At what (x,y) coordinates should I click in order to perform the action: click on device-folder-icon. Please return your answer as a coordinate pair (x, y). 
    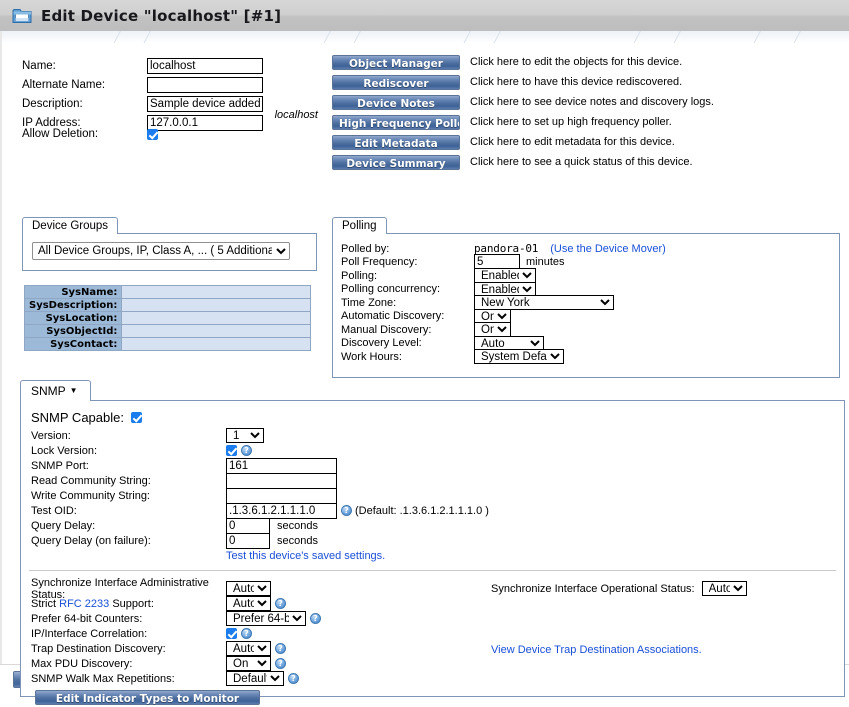
    Looking at the image, I should click on (22, 15).